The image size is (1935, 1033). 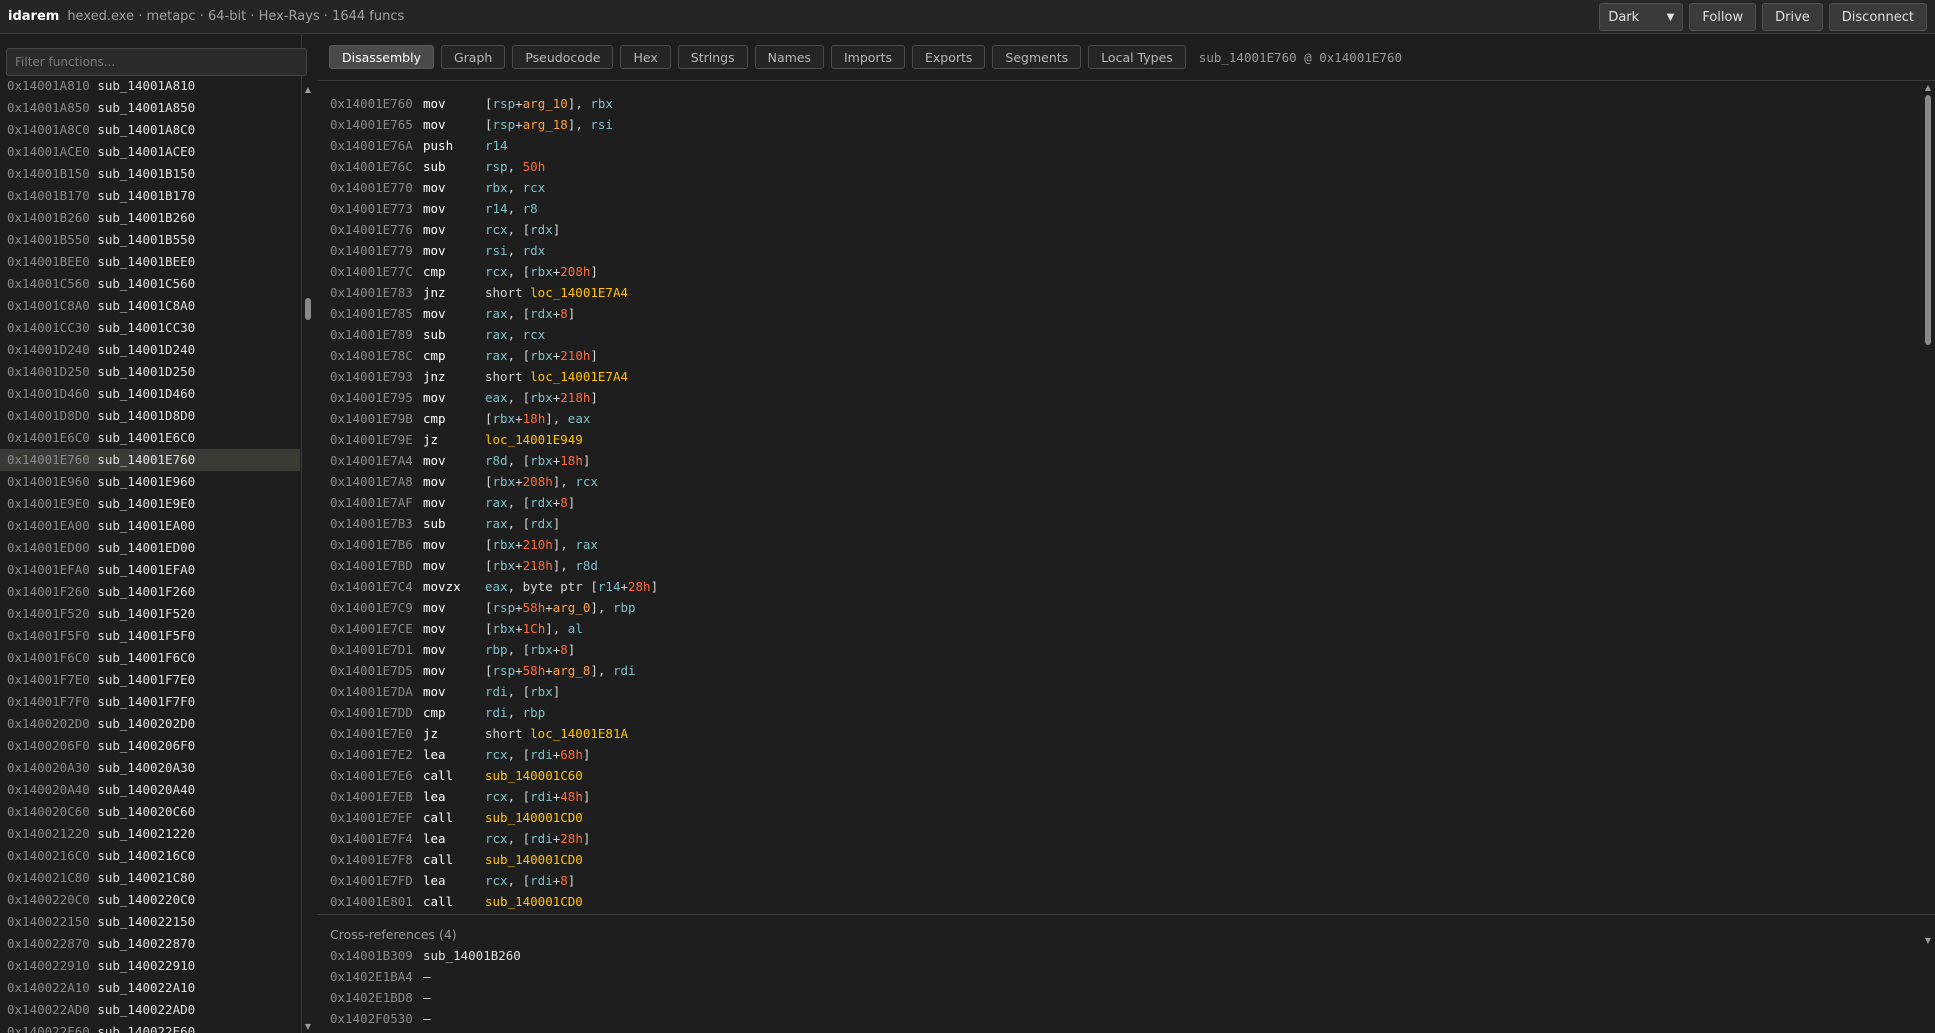 What do you see at coordinates (494, 607) in the screenshot?
I see `disassembly-line: 0x14001E7C9 mov [rsp+58h+arg_0], rbp` at bounding box center [494, 607].